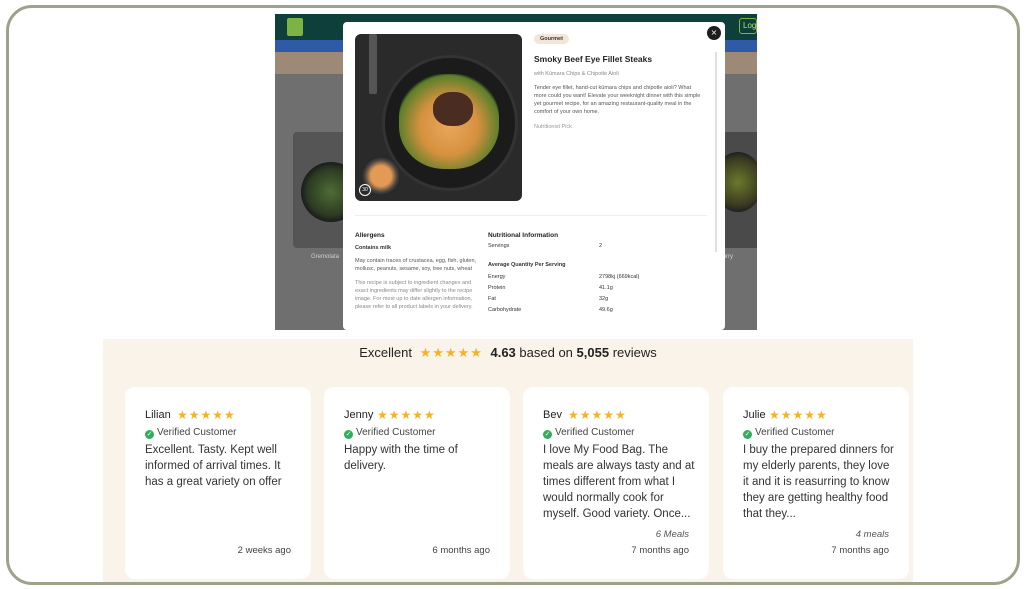  Describe the element at coordinates (505, 310) in the screenshot. I see `nutrition-label: Carbohydrate` at that location.